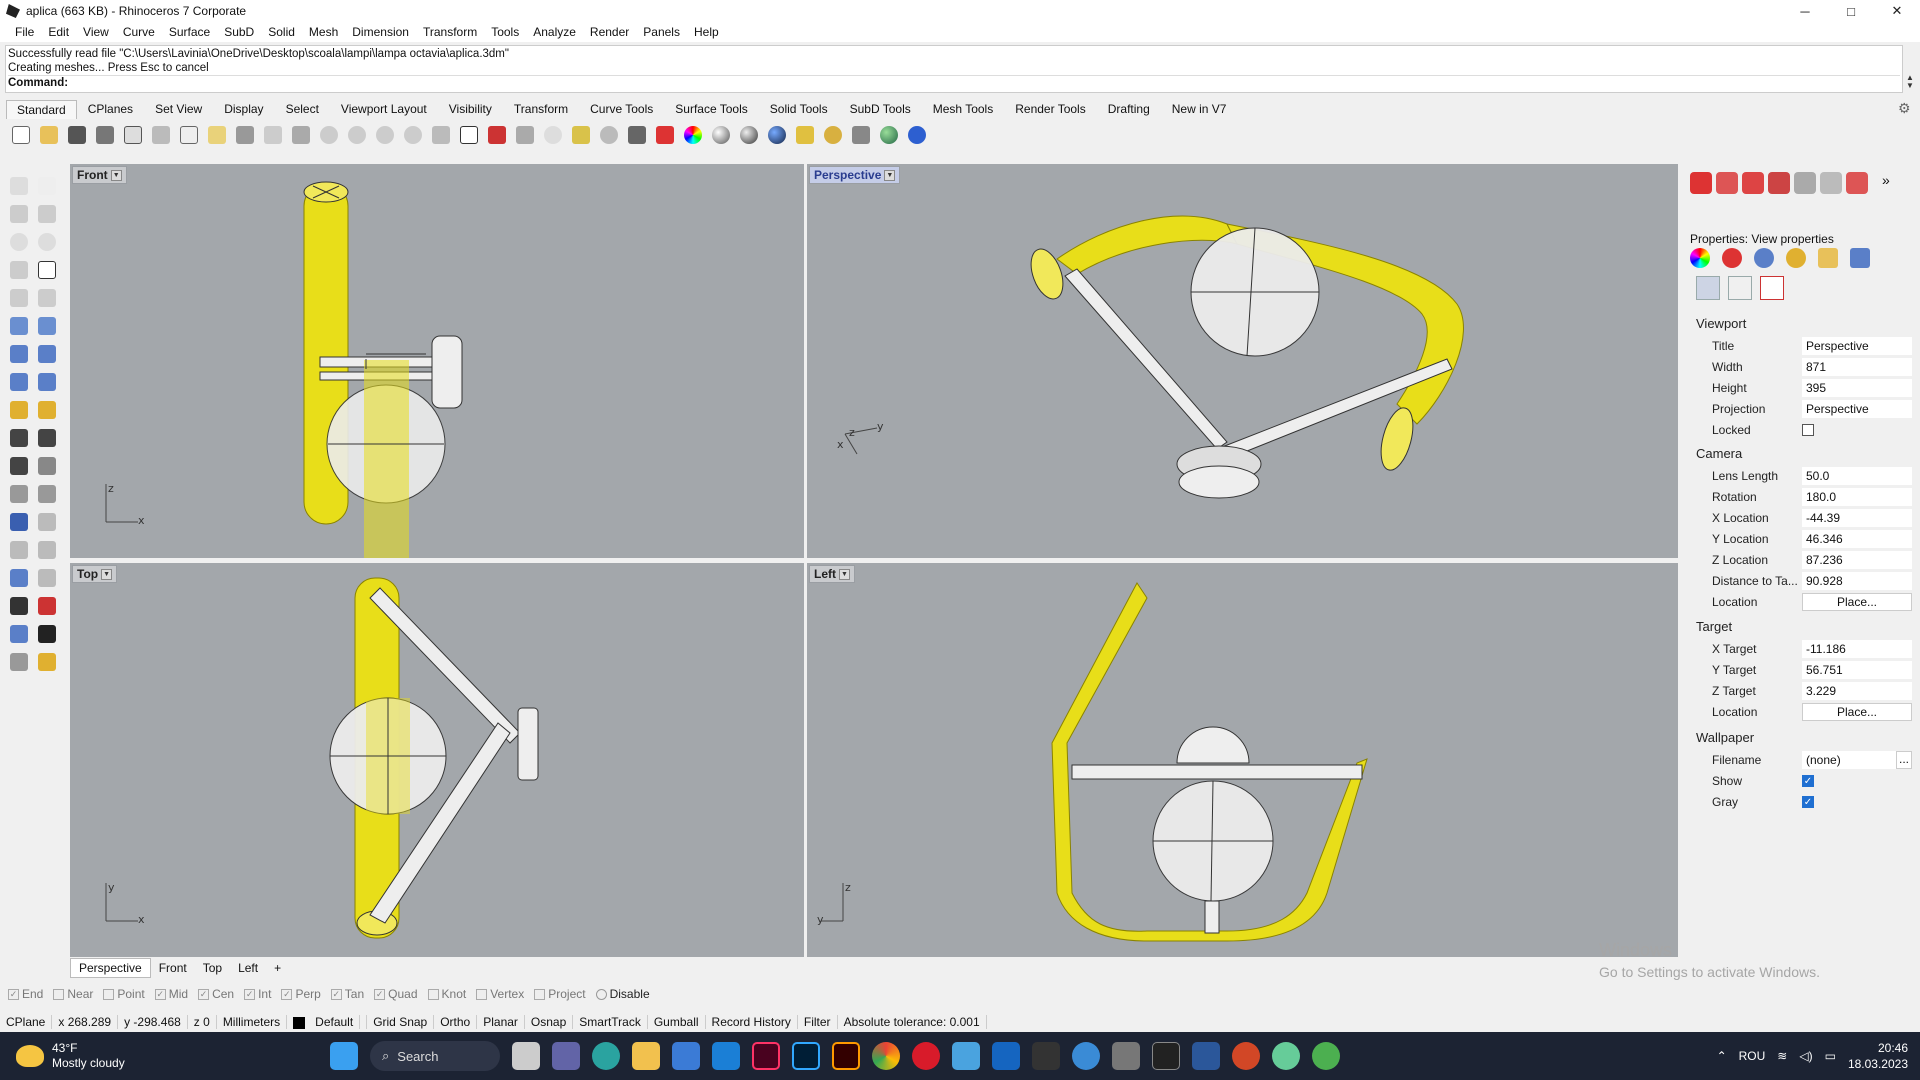 The width and height of the screenshot is (1920, 1080). What do you see at coordinates (357, 135) in the screenshot?
I see `zoom-window-icon` at bounding box center [357, 135].